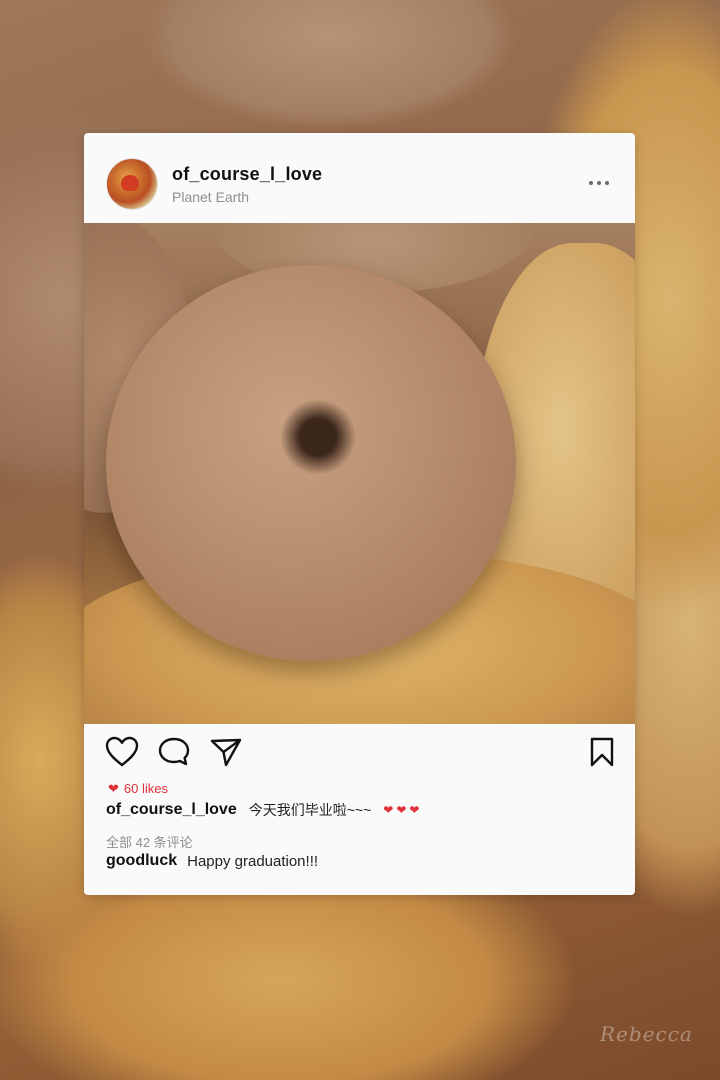 Image resolution: width=720 pixels, height=1080 pixels. What do you see at coordinates (646, 1034) in the screenshot?
I see `watermark: Rebecca` at bounding box center [646, 1034].